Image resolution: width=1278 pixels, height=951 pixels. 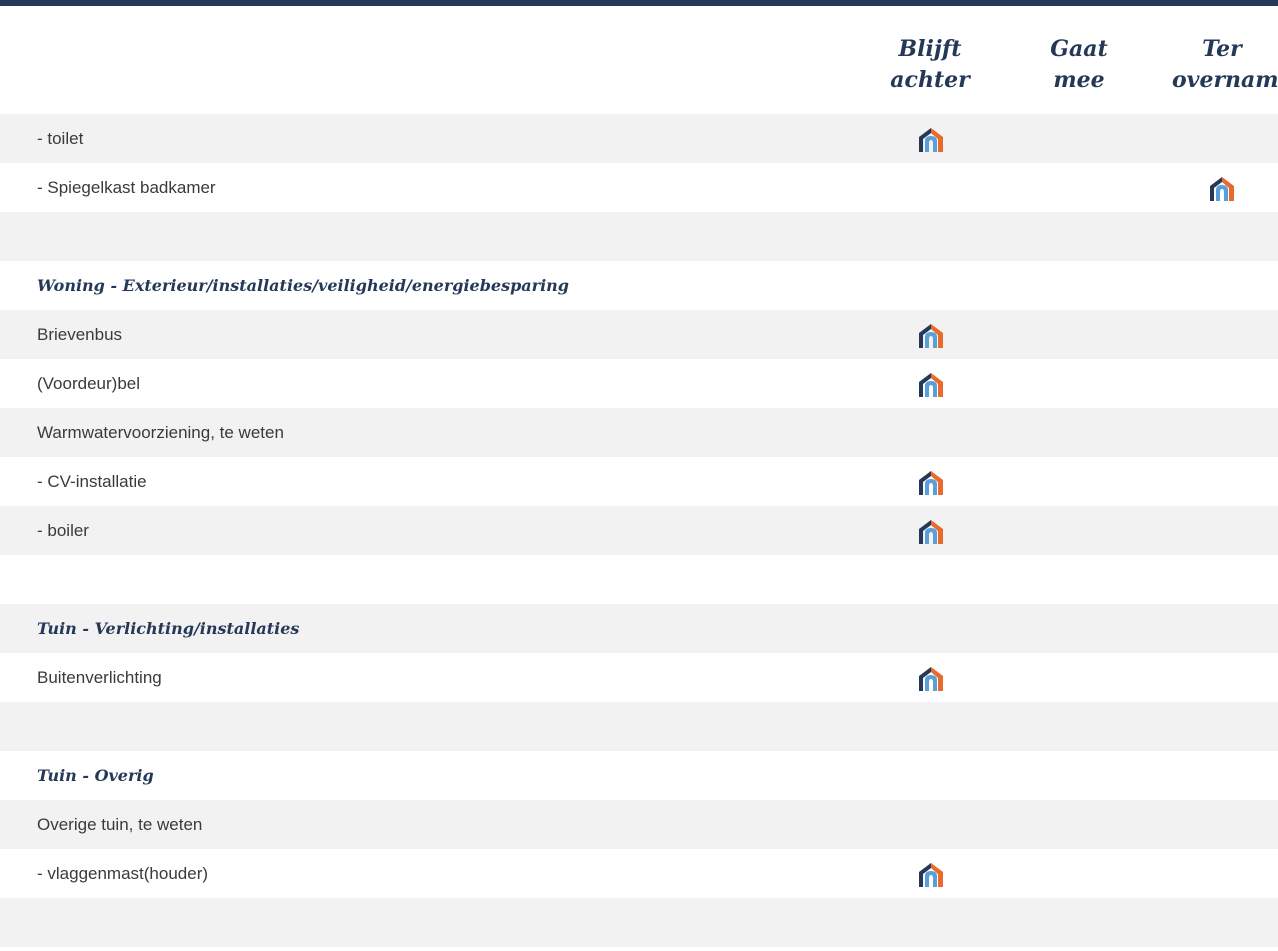 What do you see at coordinates (160, 432) in the screenshot?
I see `item-label: Warmwatervoorziening, te weten` at bounding box center [160, 432].